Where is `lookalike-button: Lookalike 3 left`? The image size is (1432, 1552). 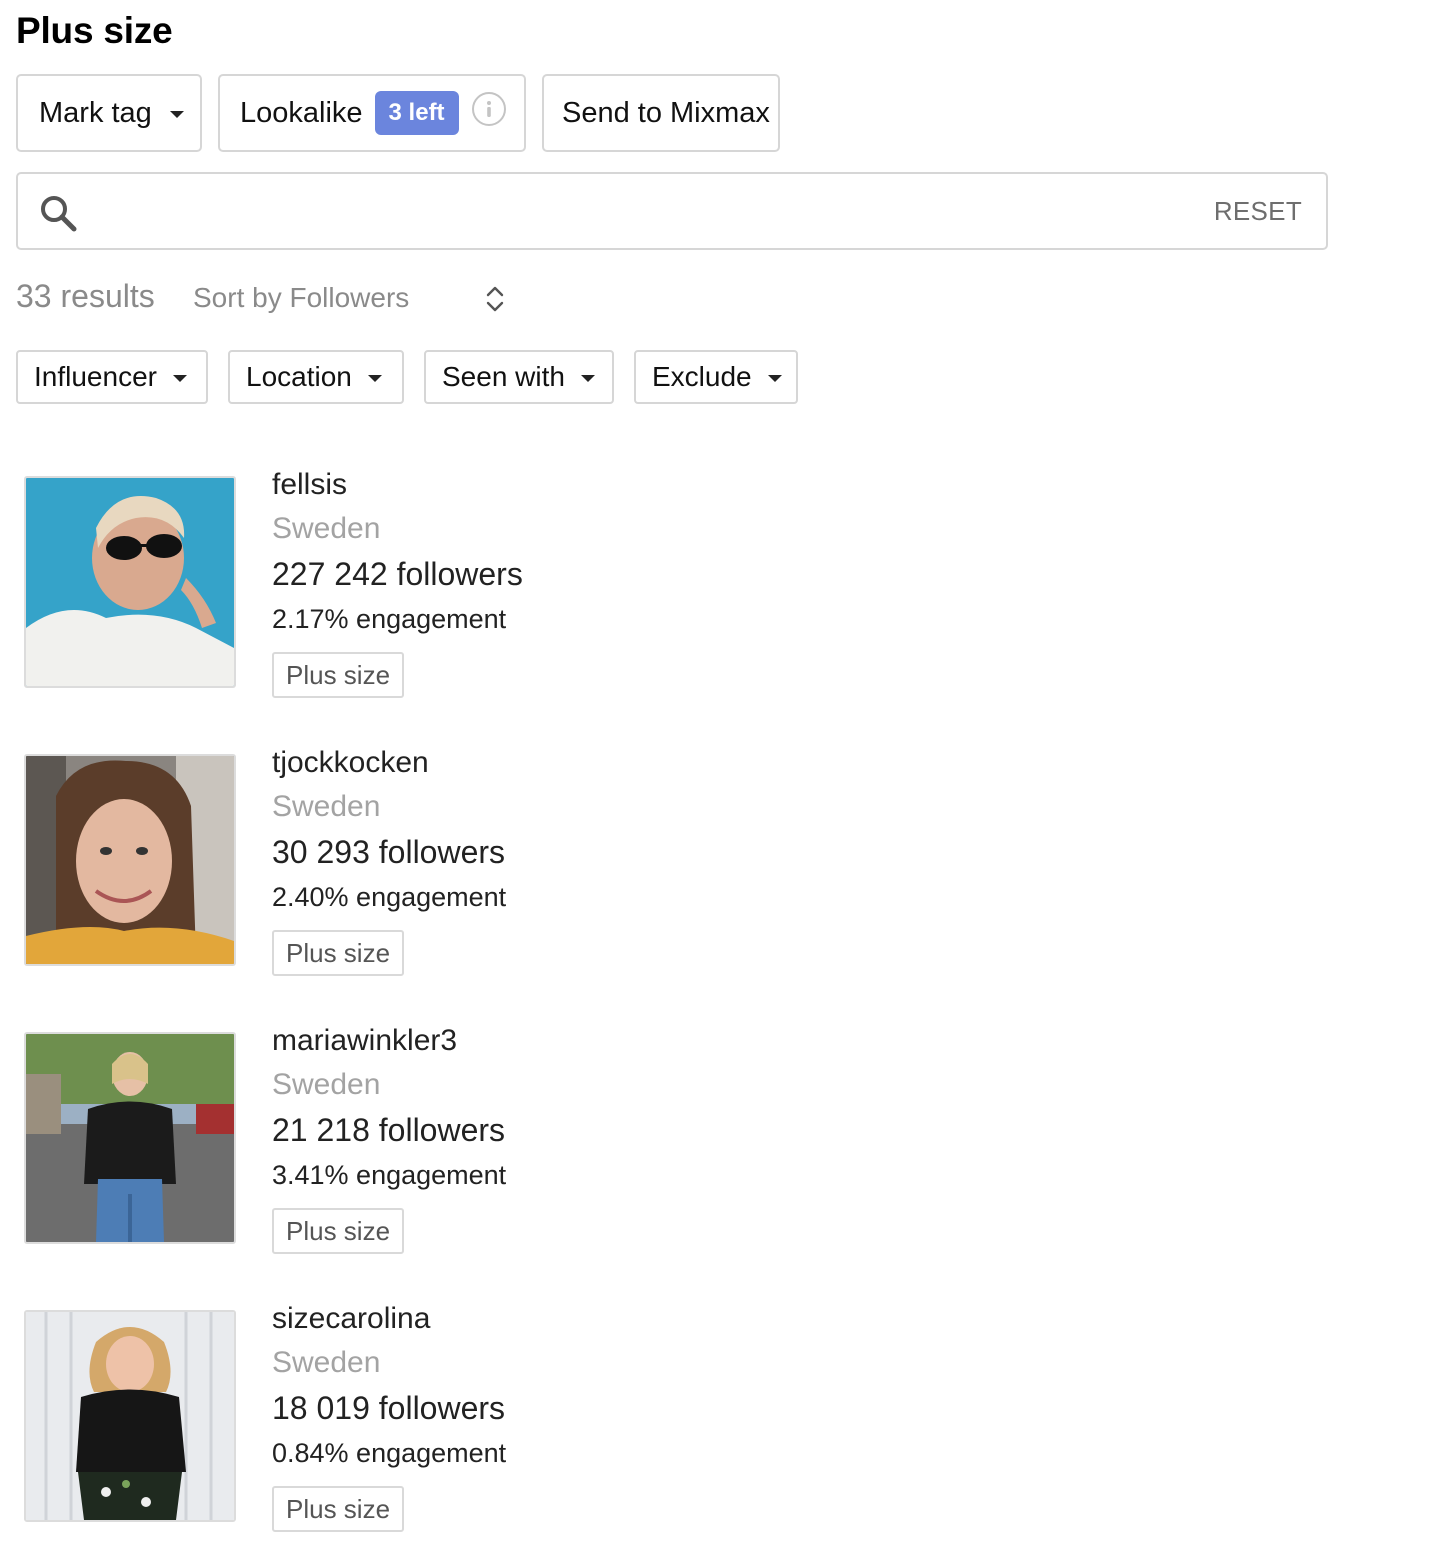
lookalike-button: Lookalike 3 left is located at coordinates (372, 113).